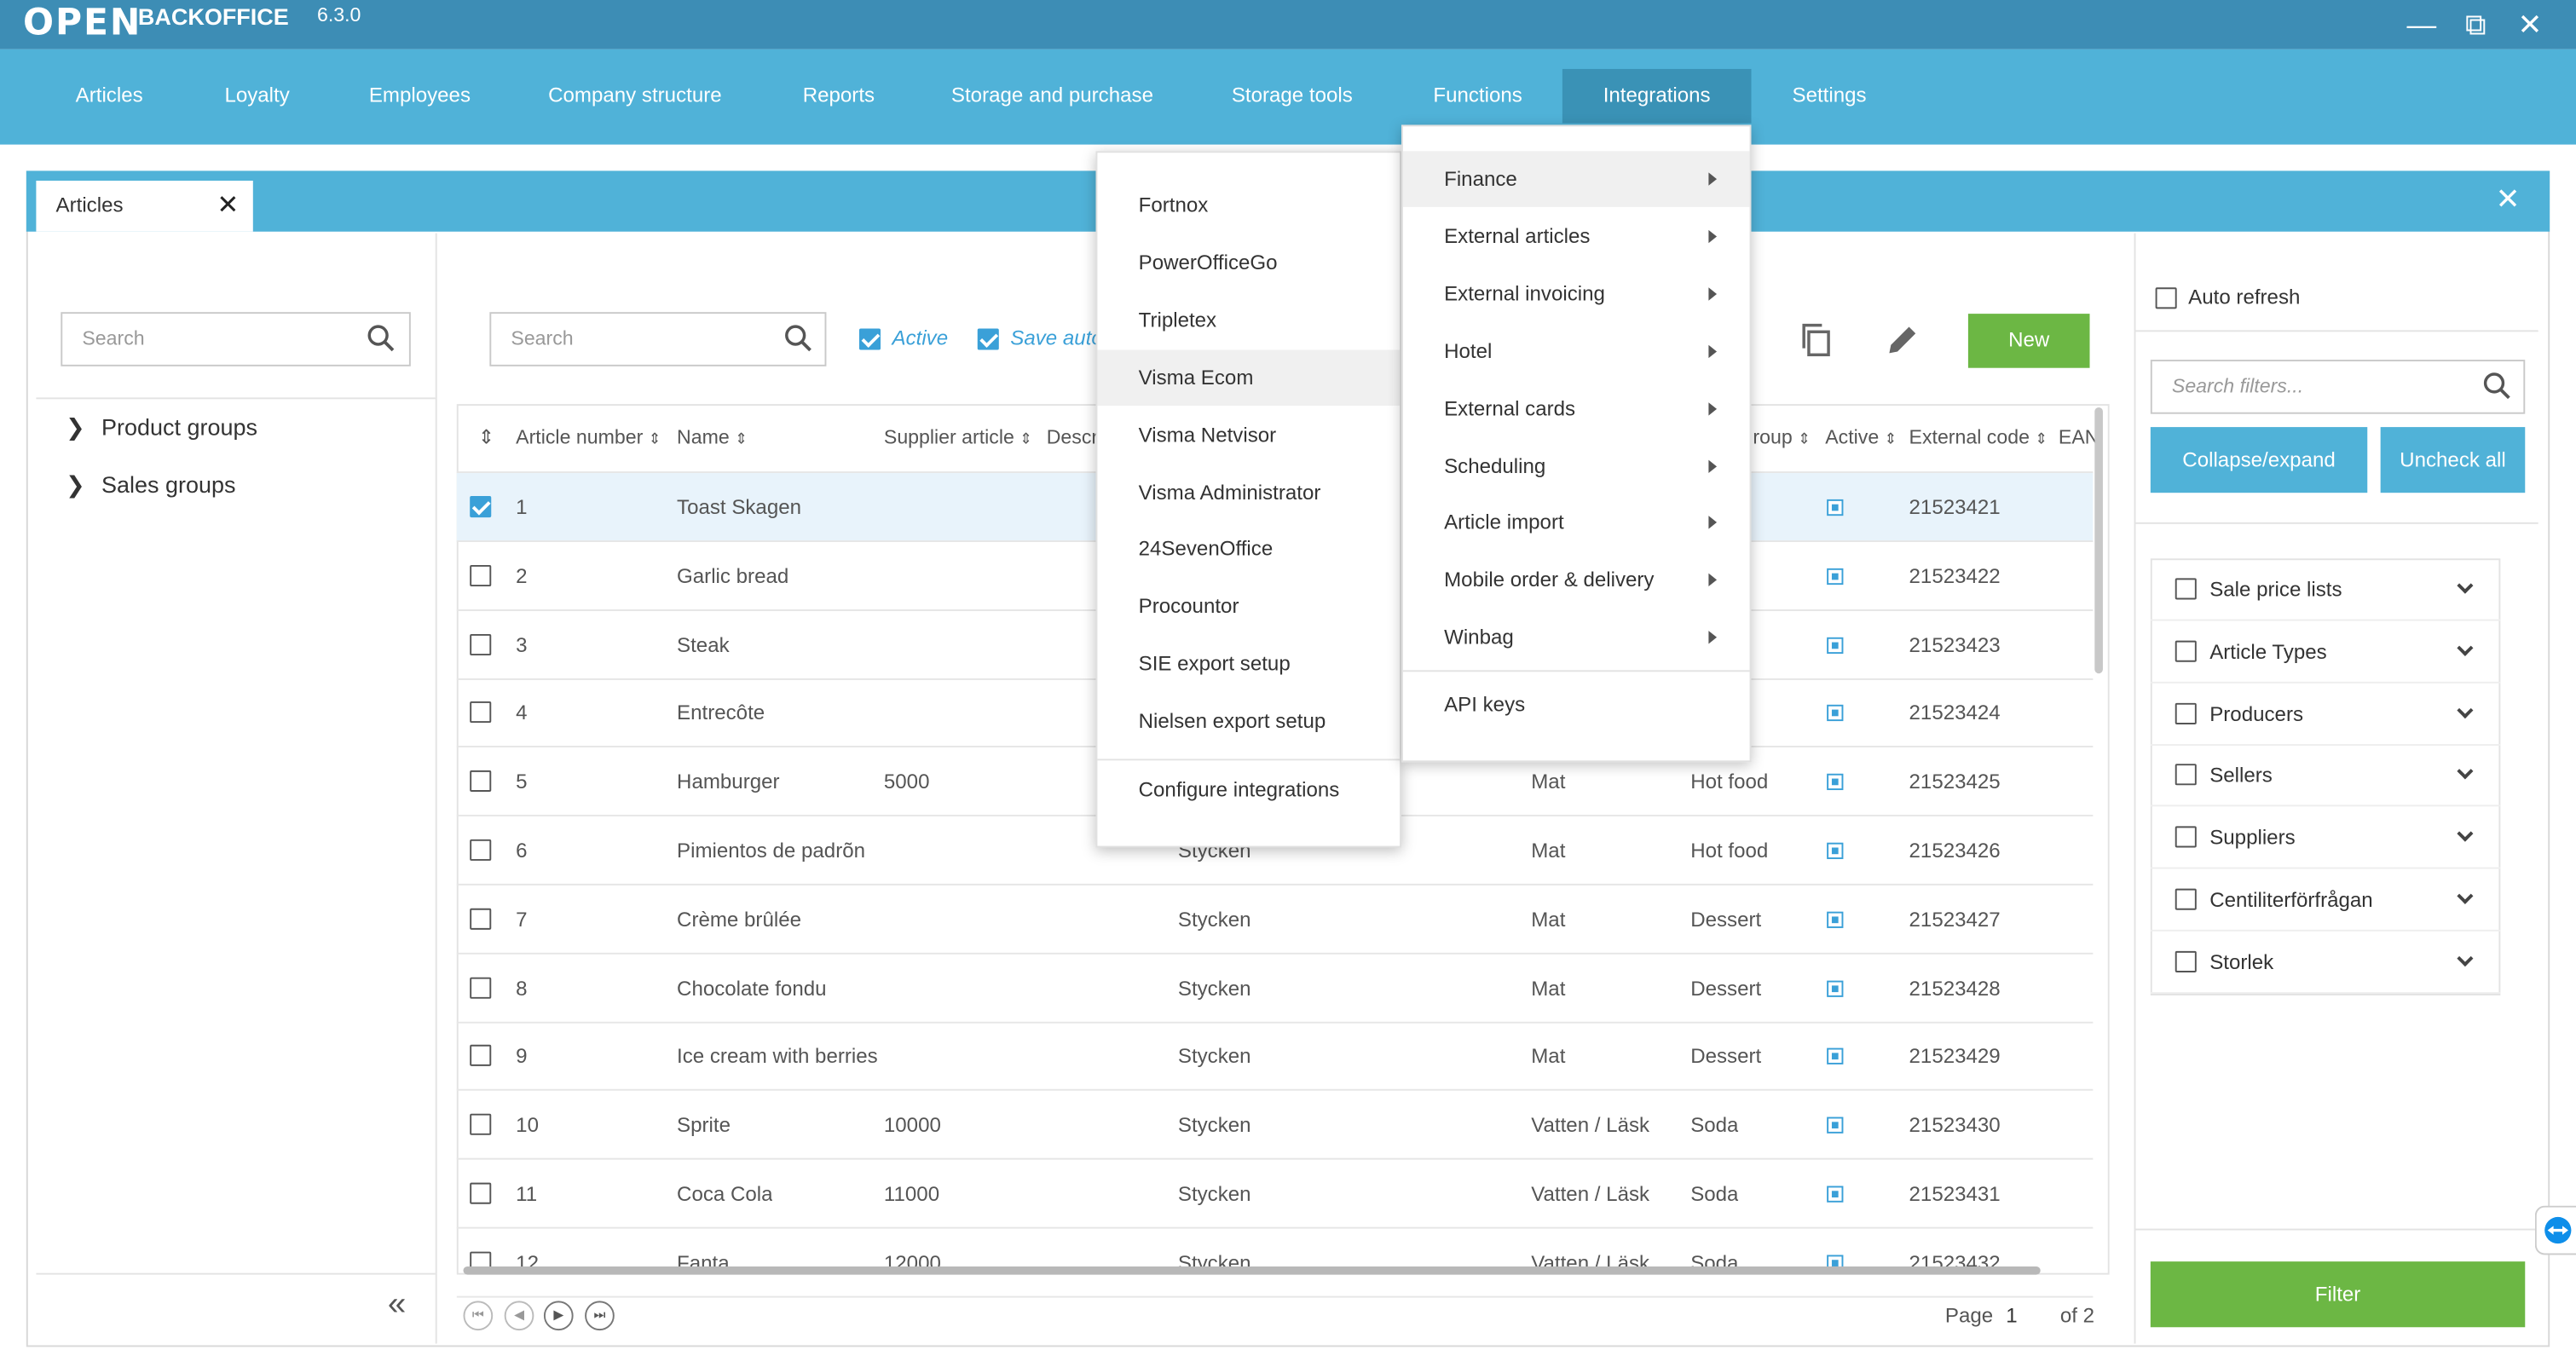 This screenshot has height=1350, width=2576. What do you see at coordinates (658, 339) in the screenshot?
I see `article-search-input: Search` at bounding box center [658, 339].